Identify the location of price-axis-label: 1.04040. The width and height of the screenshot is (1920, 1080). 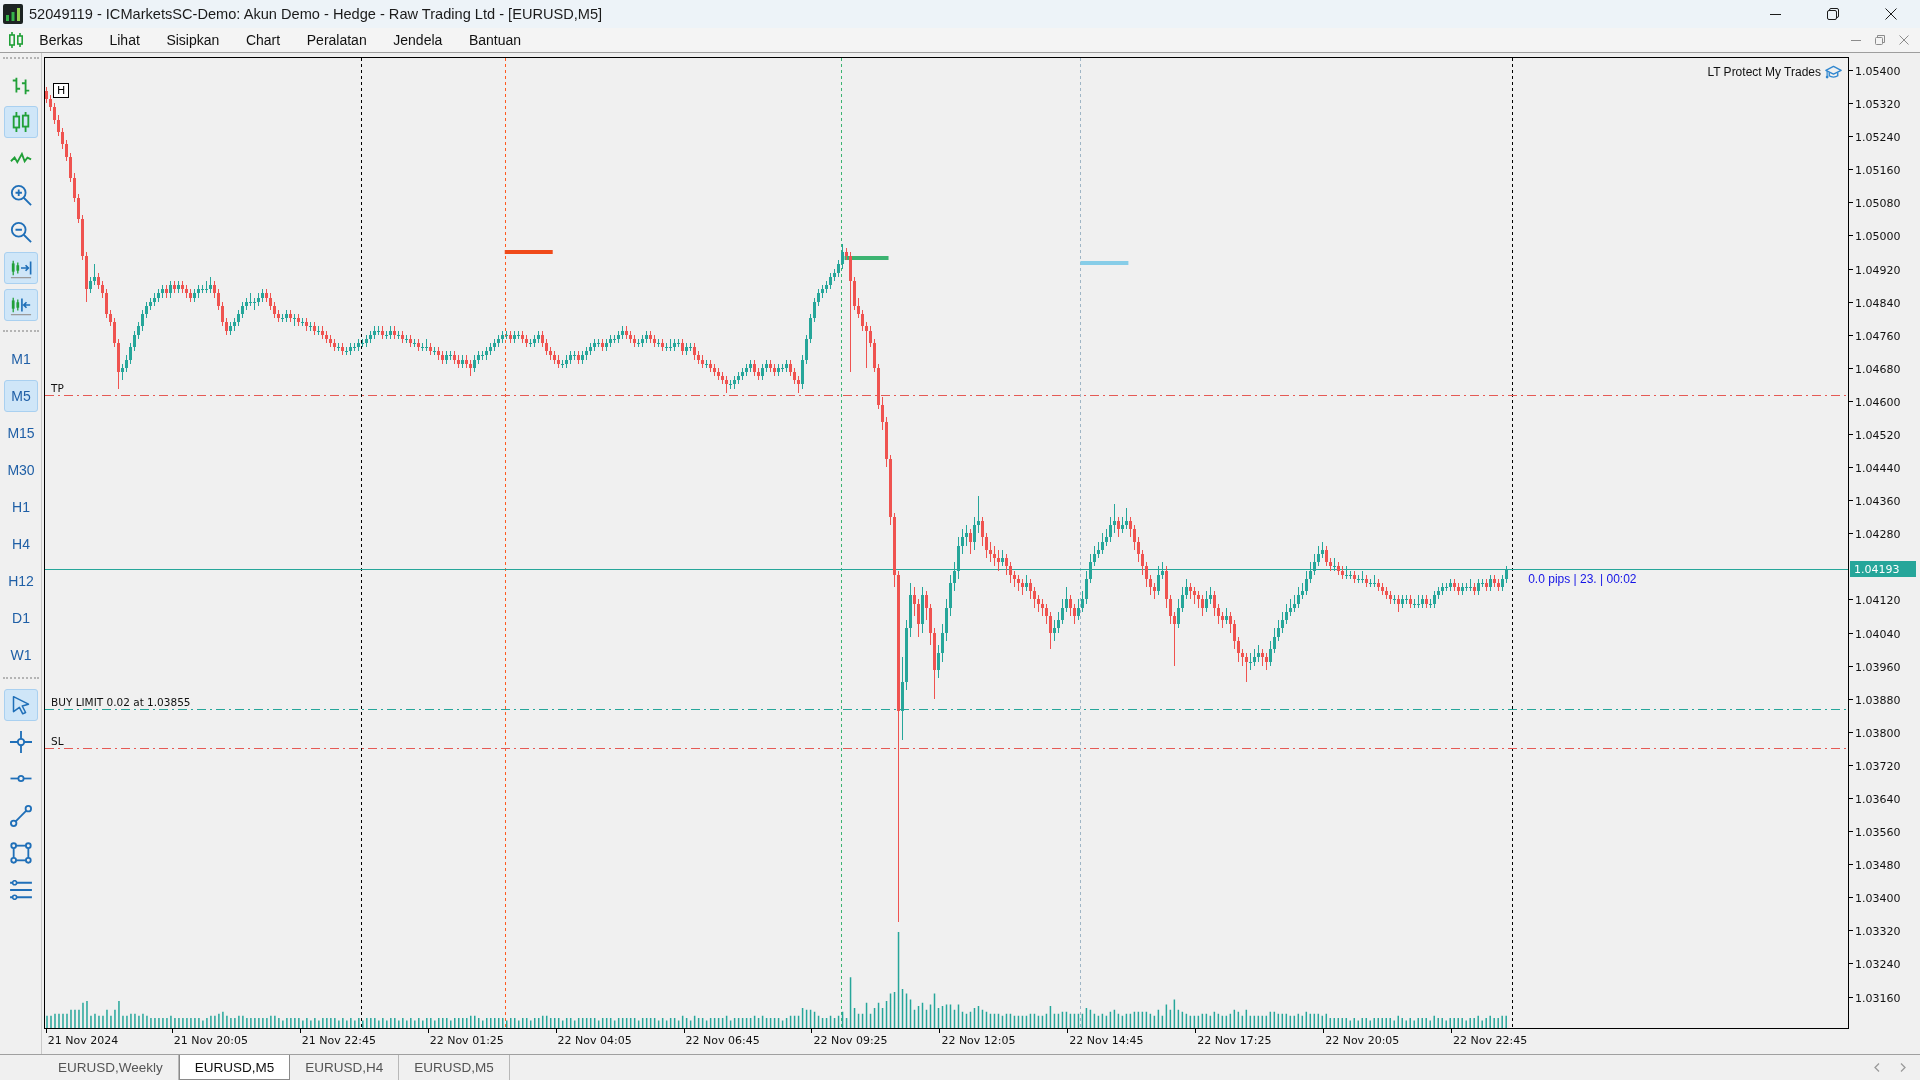
(1878, 634).